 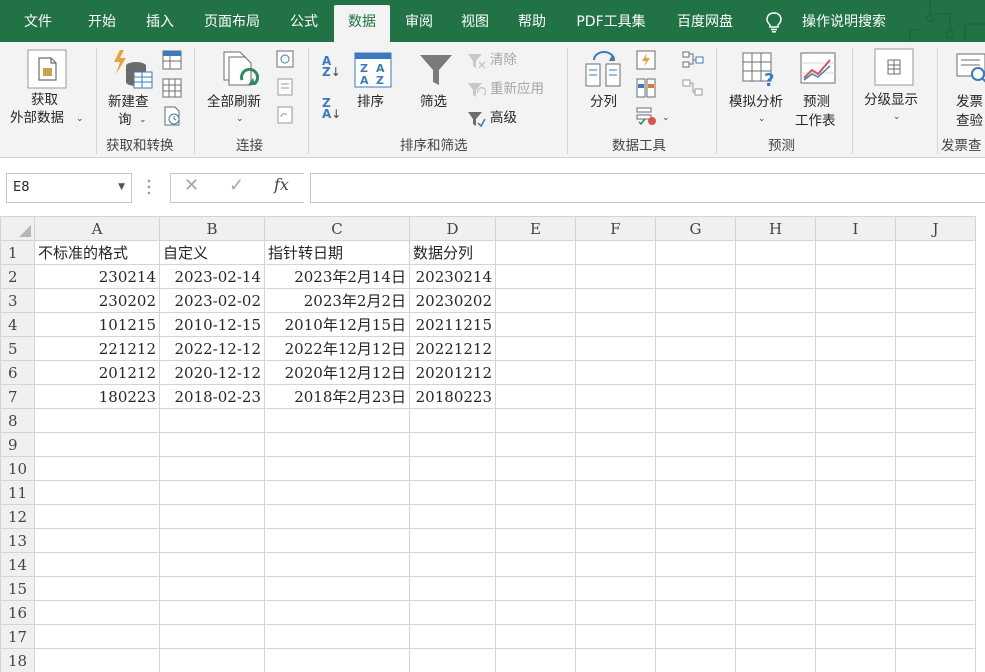 What do you see at coordinates (285, 59) in the screenshot?
I see `connections-icon` at bounding box center [285, 59].